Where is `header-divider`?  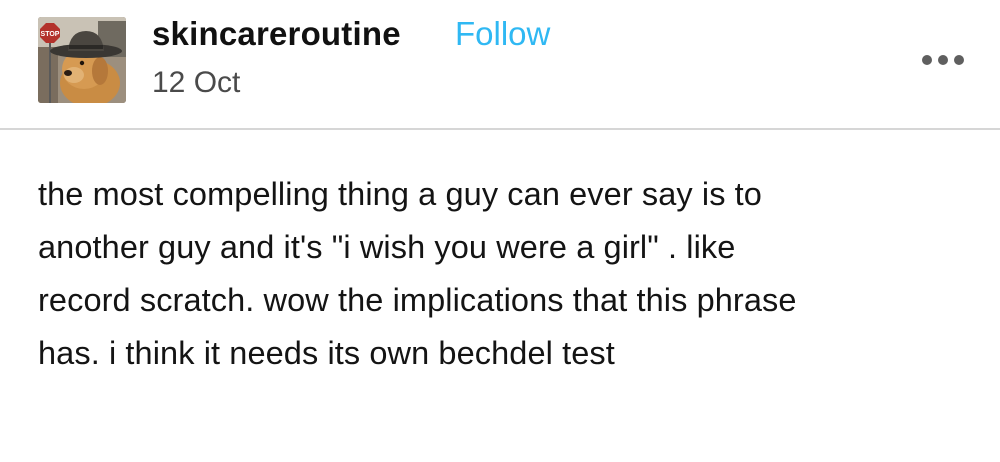 header-divider is located at coordinates (500, 129).